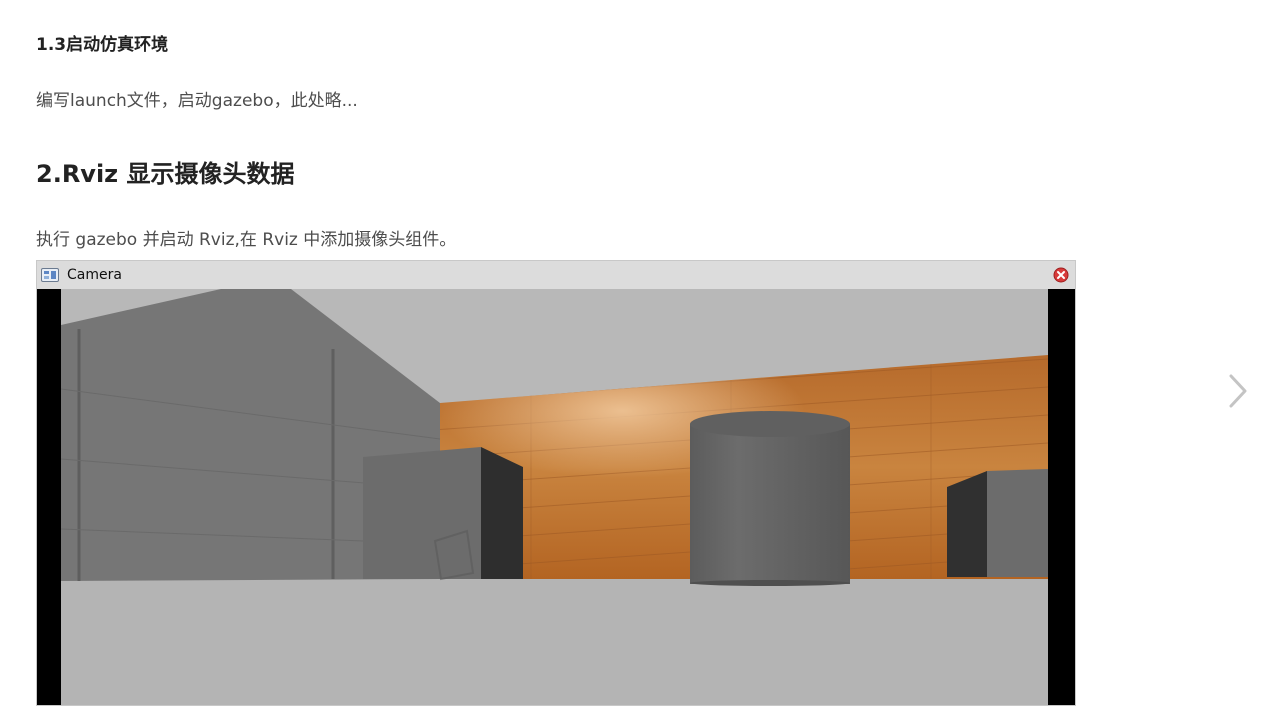  I want to click on camera-title: Camera, so click(94, 275).